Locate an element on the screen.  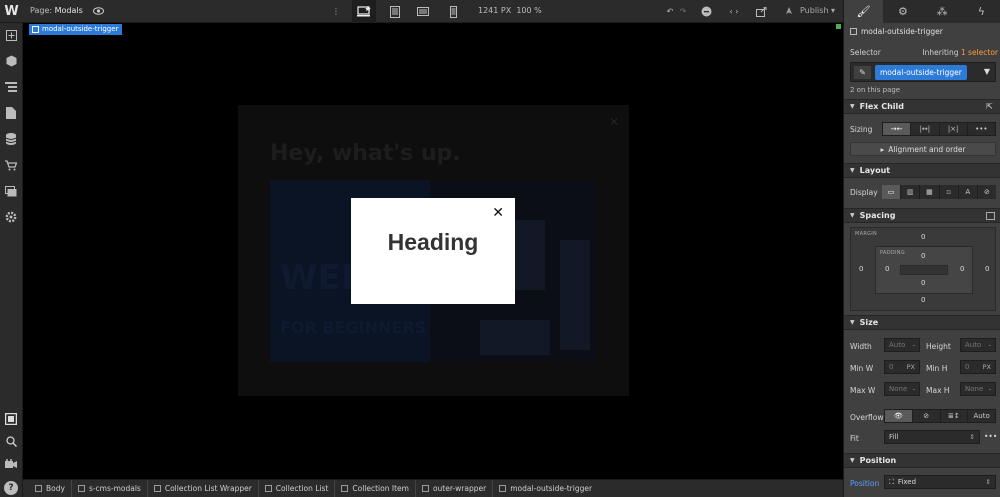
content-box is located at coordinates (924, 270).